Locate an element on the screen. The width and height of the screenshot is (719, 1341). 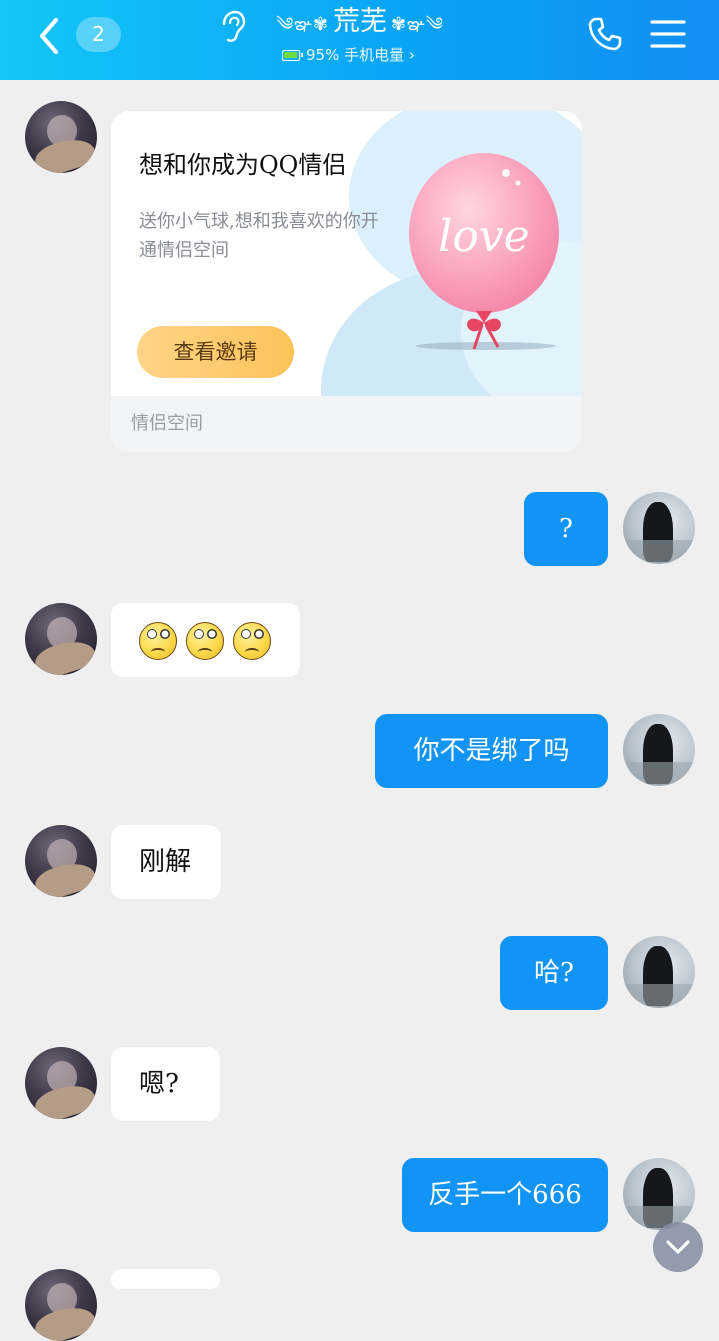
back-button is located at coordinates (52, 36).